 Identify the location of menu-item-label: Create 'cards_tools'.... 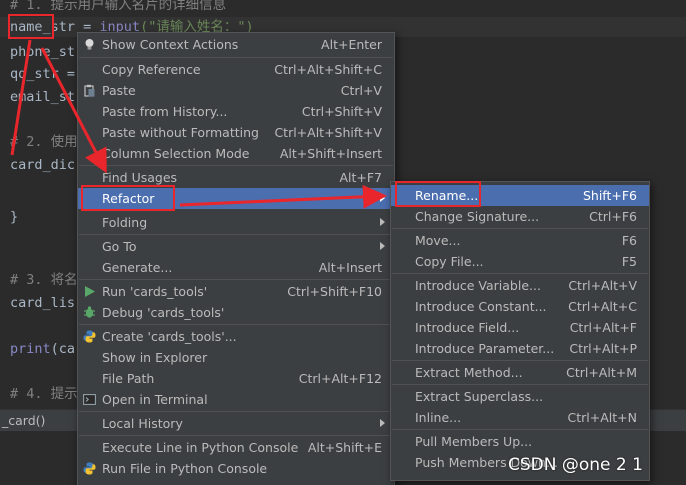
(169, 336).